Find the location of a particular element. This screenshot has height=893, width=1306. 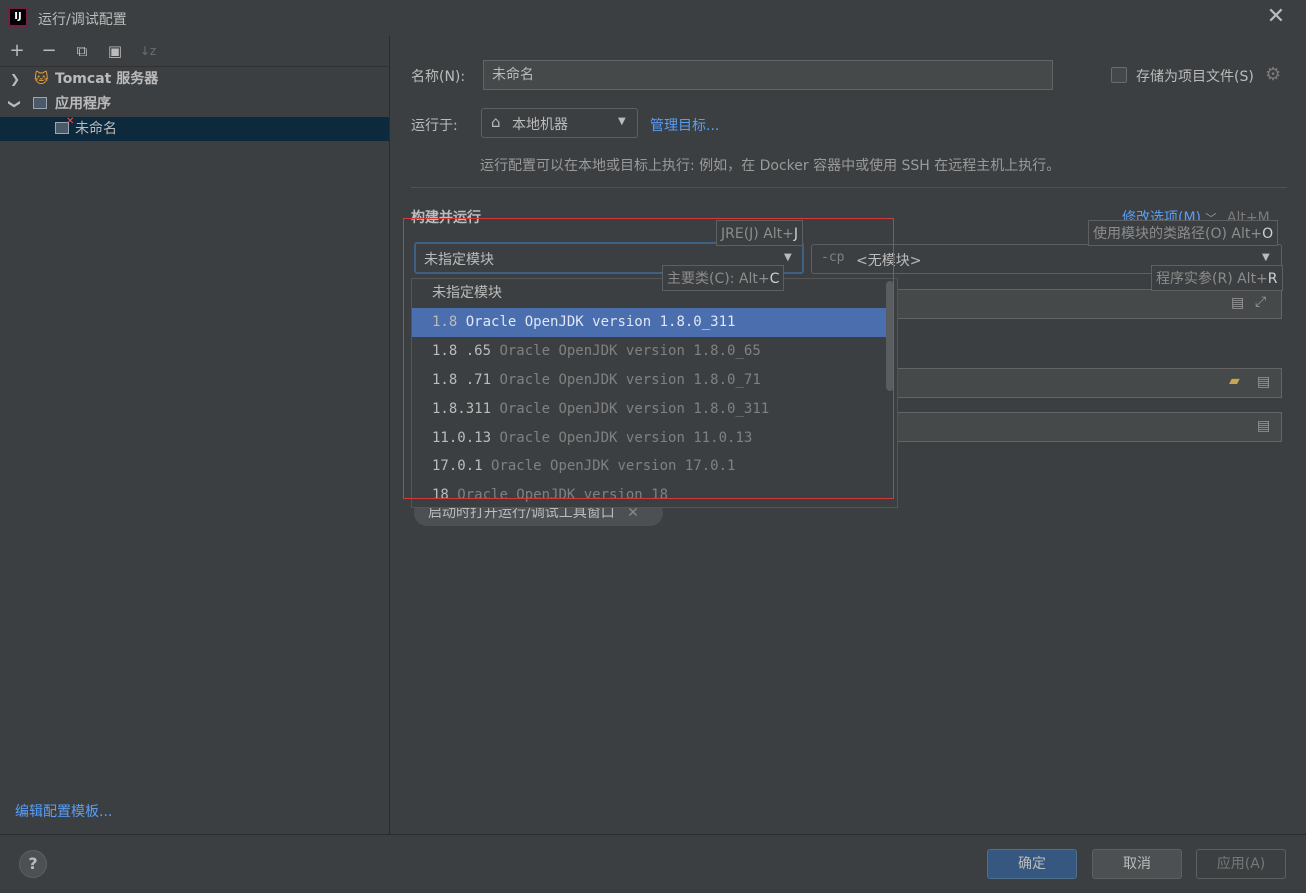

working-dir-field: ▰ ▤ is located at coordinates (1086, 383).